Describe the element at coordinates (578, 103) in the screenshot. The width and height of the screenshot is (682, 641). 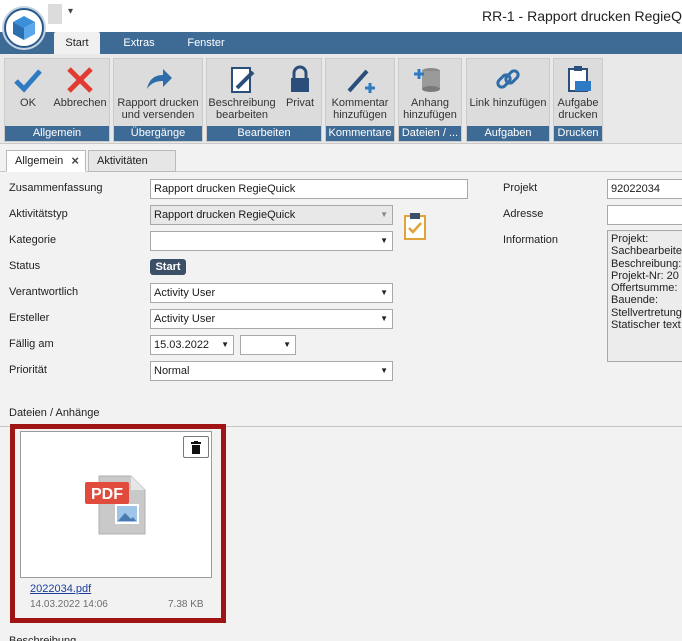
I see `aufgabe-label-1: Aufgabe` at that location.